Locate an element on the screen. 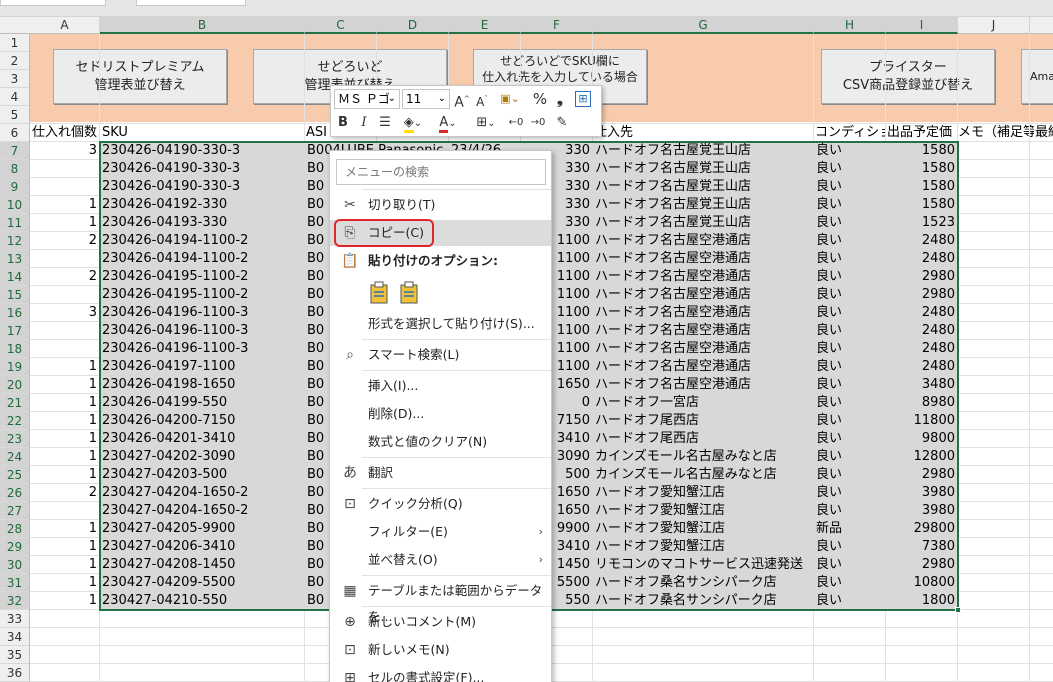 The image size is (1053, 682). column-header-j: J is located at coordinates (994, 25).